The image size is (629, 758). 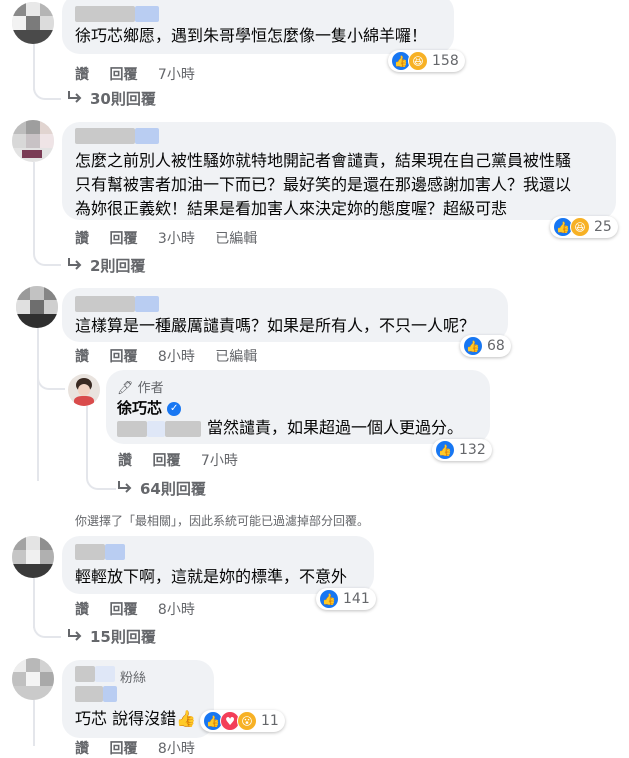 I want to click on comment-text: 巧芯 說得沒錯👍, so click(x=136, y=718).